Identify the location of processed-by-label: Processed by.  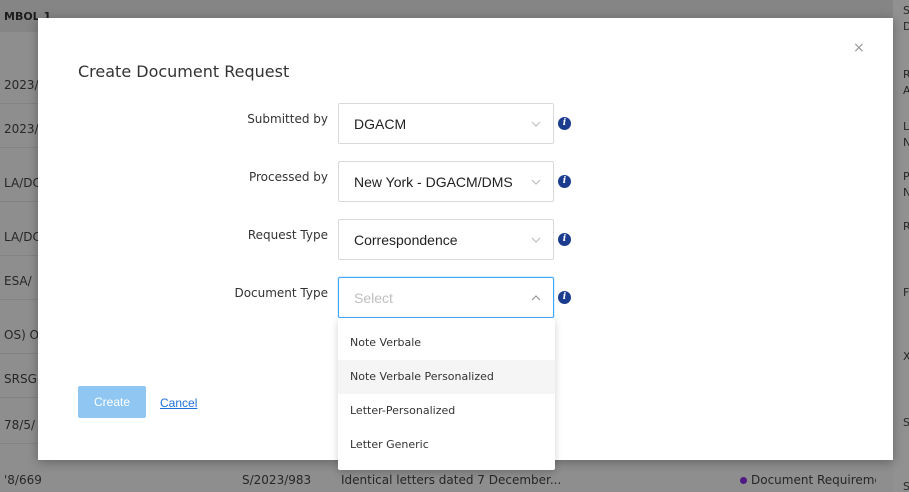
(288, 177).